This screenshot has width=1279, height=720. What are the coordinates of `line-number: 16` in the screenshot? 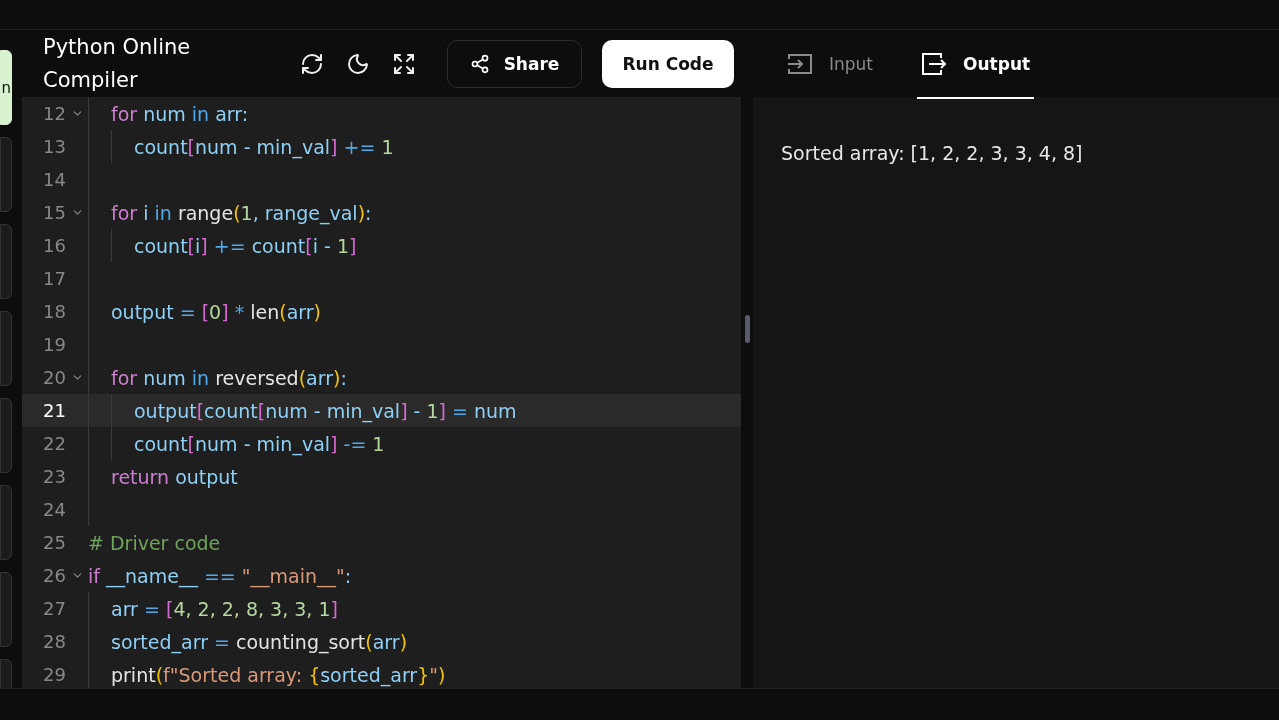 It's located at (54, 245).